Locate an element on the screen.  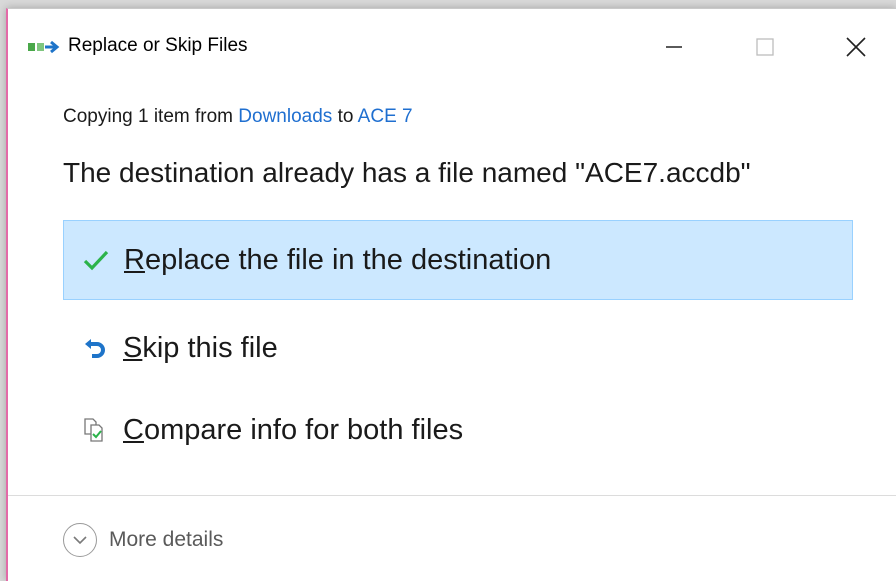
close-button is located at coordinates (856, 47).